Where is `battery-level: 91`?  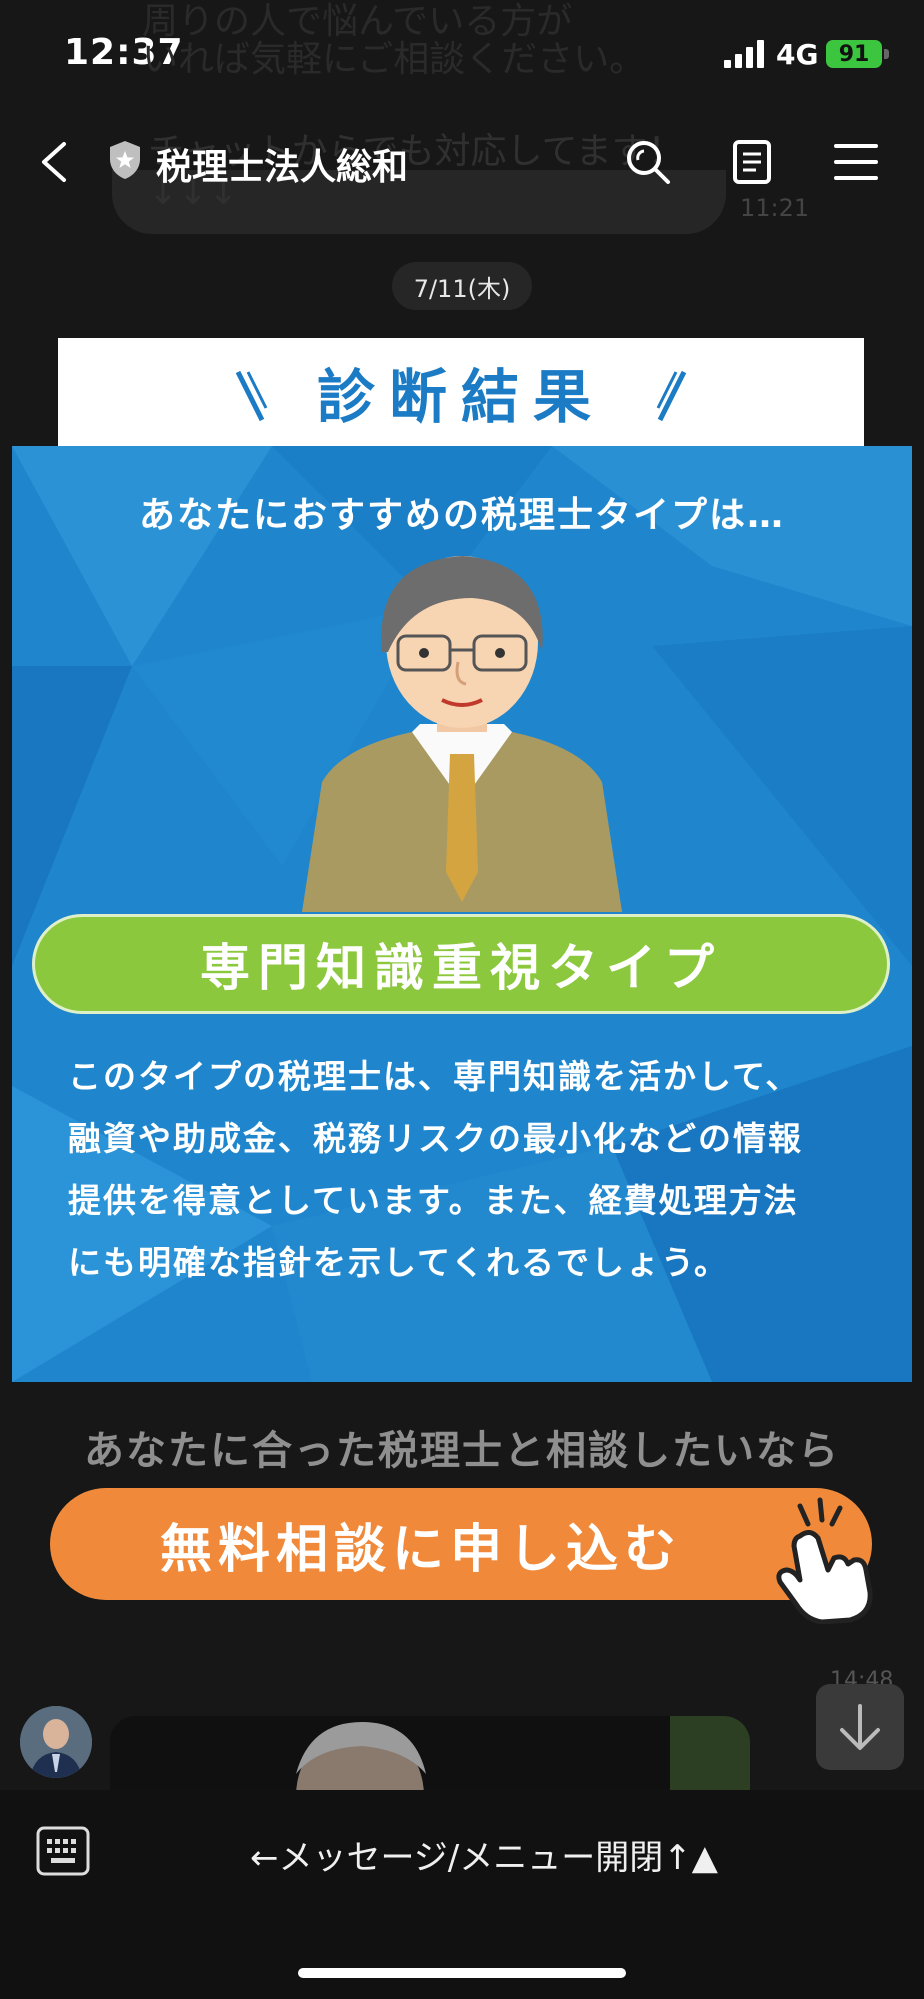 battery-level: 91 is located at coordinates (854, 54).